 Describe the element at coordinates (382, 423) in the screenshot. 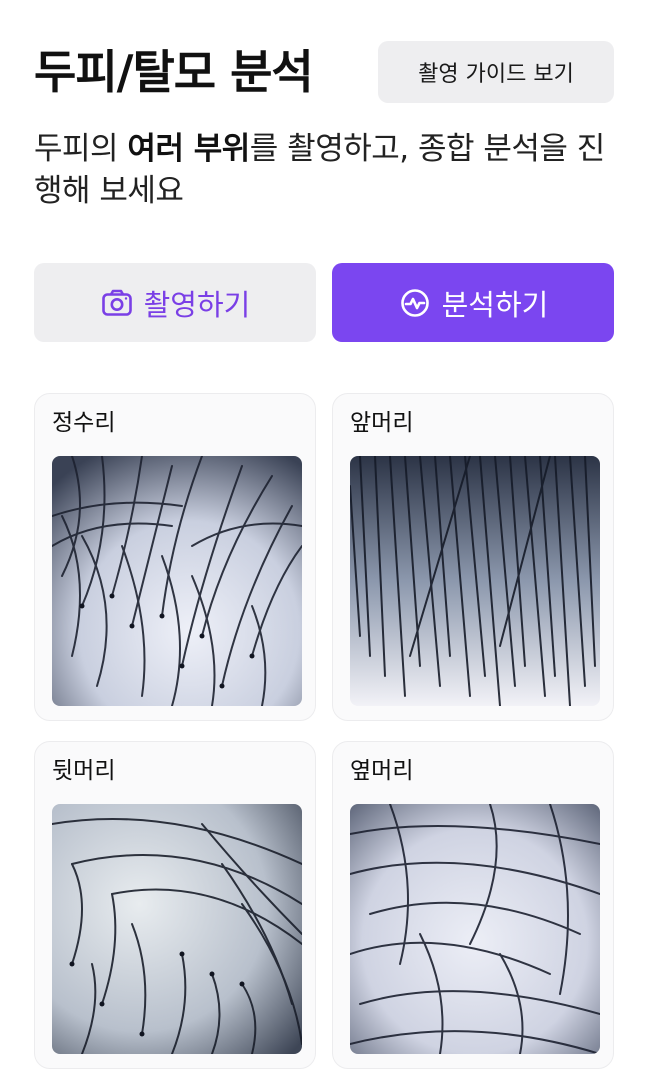

I see `region-label: 앞머리` at that location.